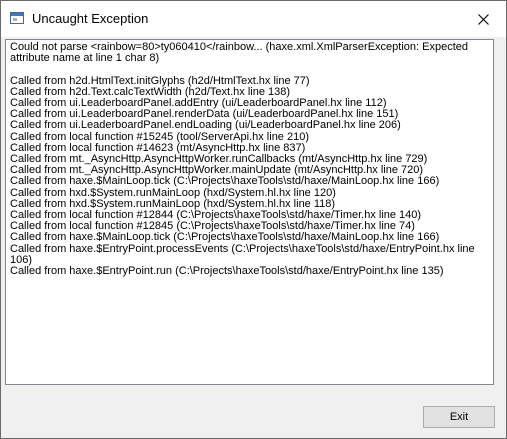  I want to click on window-icon, so click(17, 18).